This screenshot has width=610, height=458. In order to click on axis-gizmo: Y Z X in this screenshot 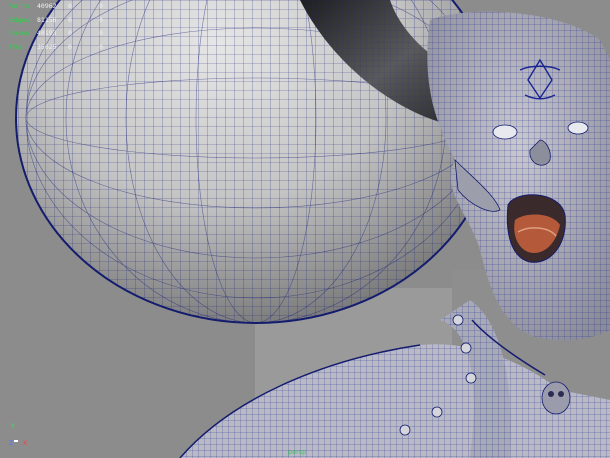, I will do `click(21, 435)`.